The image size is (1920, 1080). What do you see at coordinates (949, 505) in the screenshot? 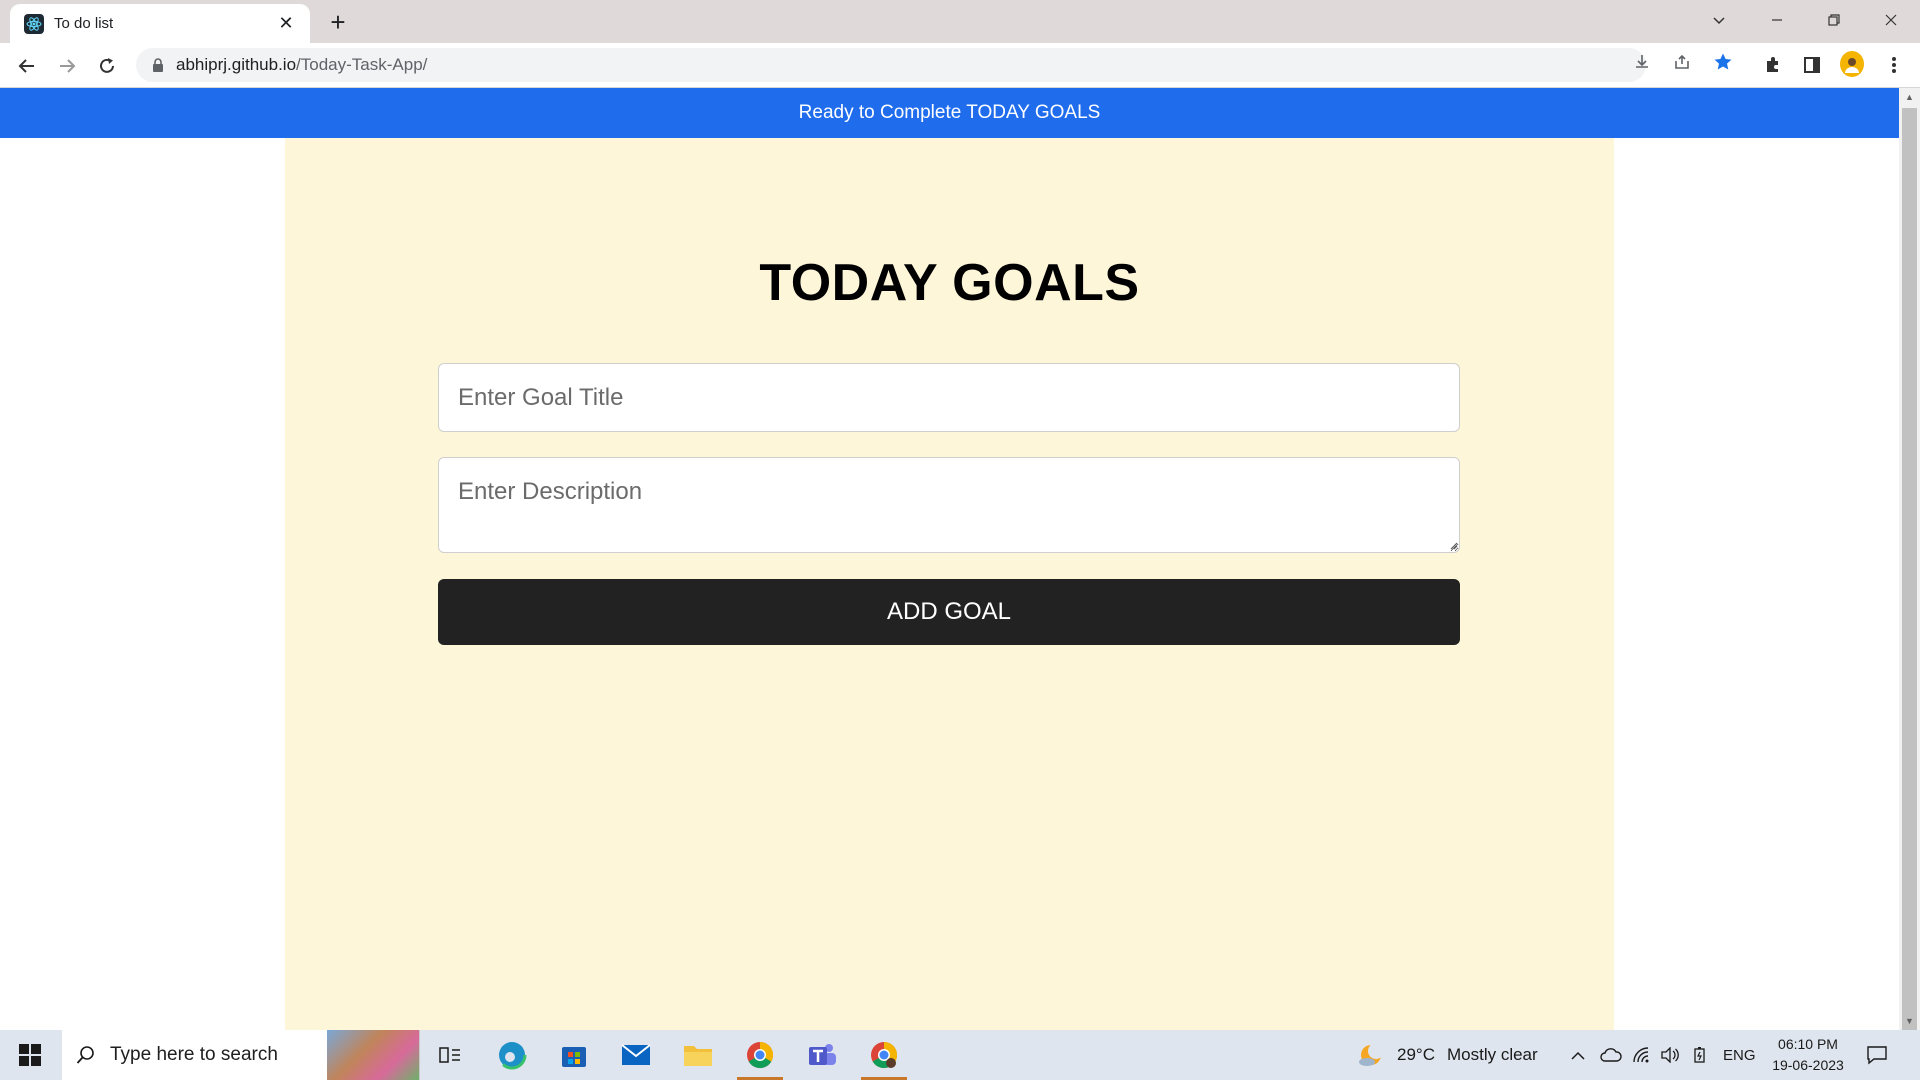
I see `goal-description-input` at bounding box center [949, 505].